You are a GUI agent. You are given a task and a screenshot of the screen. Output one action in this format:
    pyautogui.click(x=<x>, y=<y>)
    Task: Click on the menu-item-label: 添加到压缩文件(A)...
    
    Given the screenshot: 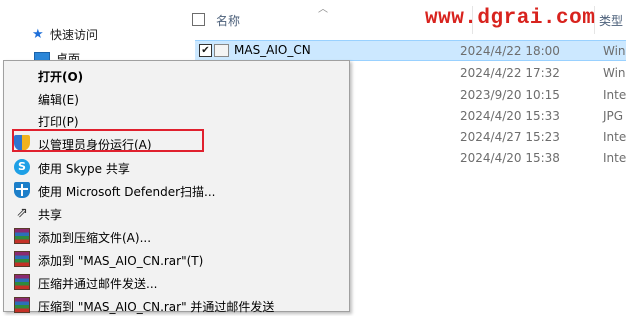 What is the action you would take?
    pyautogui.click(x=95, y=238)
    